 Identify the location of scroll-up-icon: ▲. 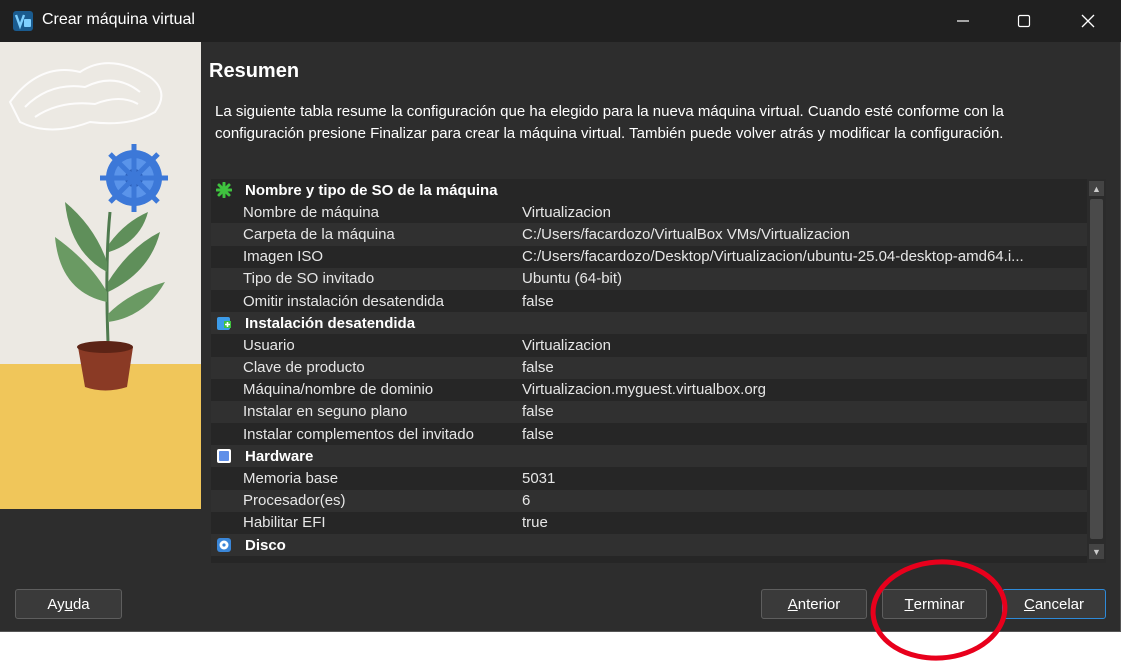
(1096, 188).